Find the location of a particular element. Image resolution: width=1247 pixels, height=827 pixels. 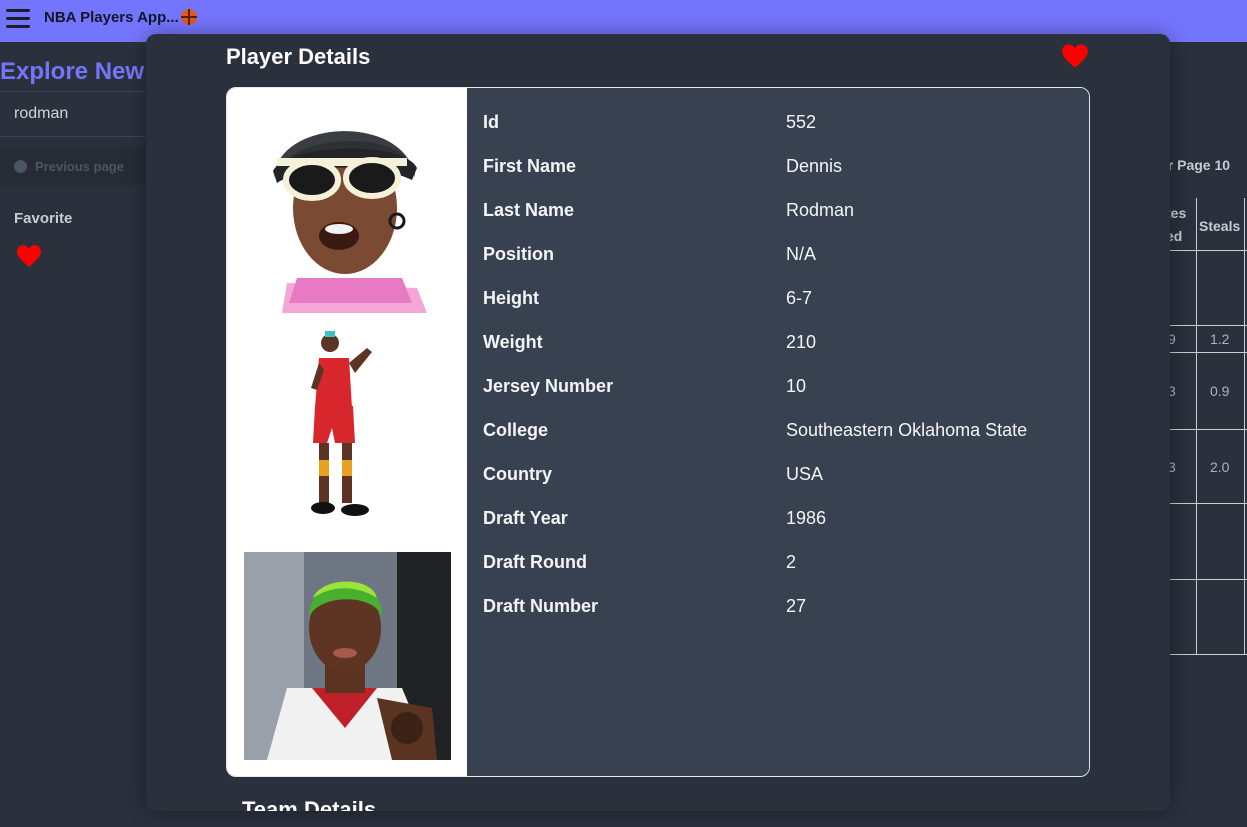

detail-label: College is located at coordinates (516, 430).